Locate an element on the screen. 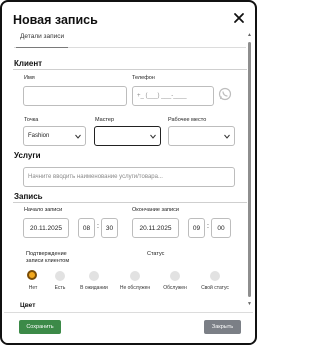 The image size is (320, 345). confirm-radio-no is located at coordinates (32, 275).